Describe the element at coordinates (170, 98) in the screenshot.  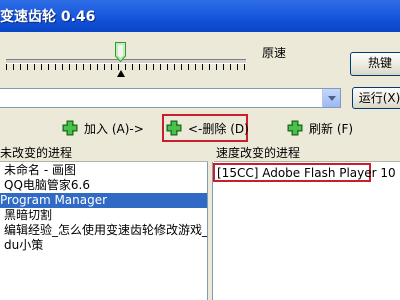
I see `process-select` at that location.